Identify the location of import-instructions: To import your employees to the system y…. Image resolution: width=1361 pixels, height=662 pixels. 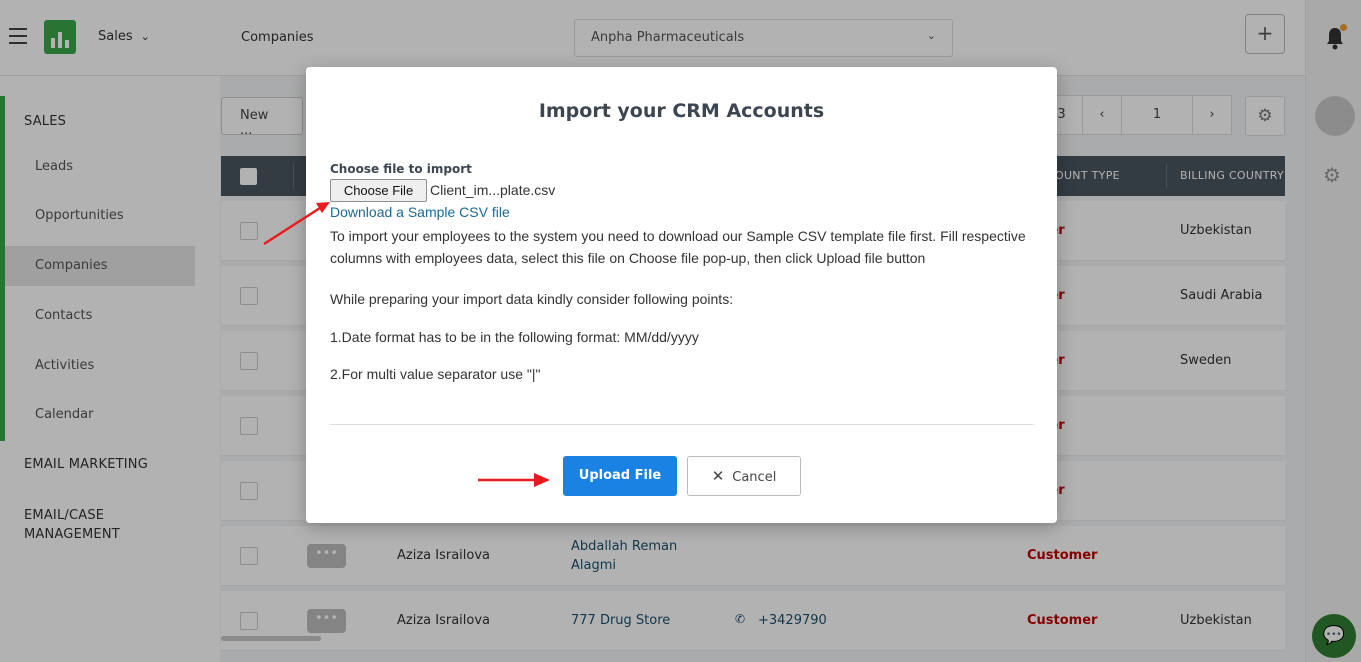
(678, 247).